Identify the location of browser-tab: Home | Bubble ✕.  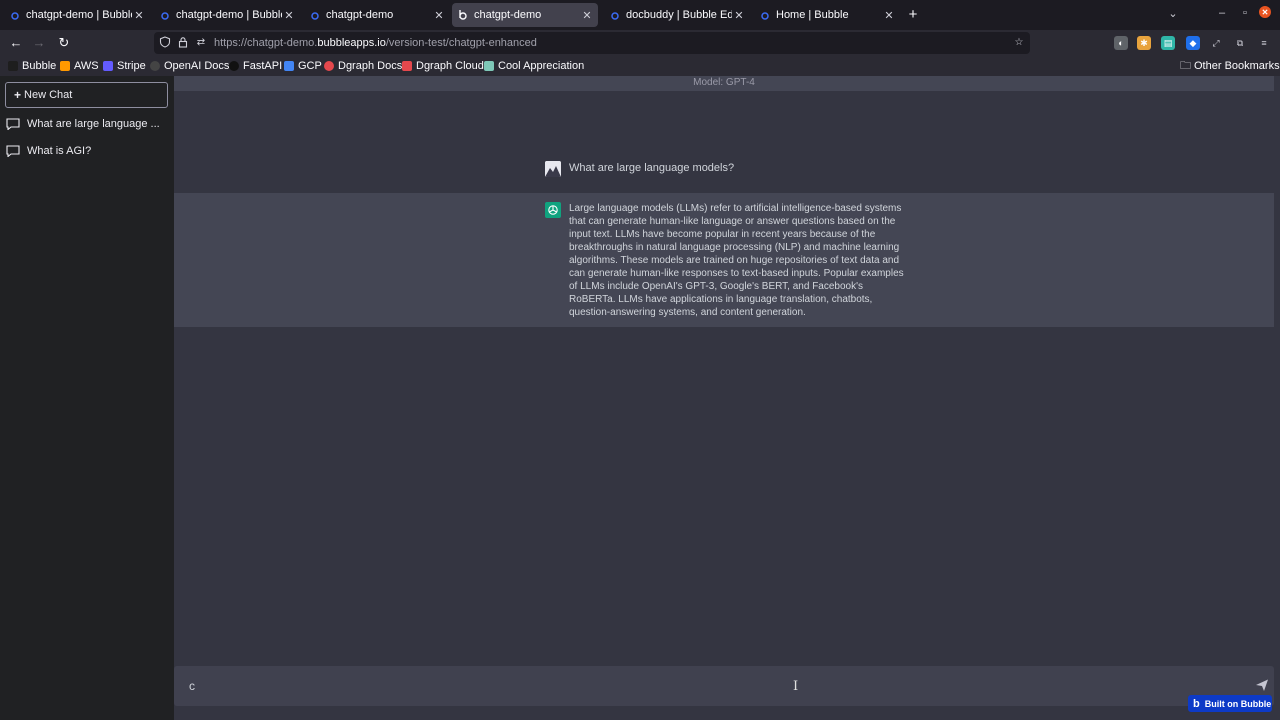
(827, 15).